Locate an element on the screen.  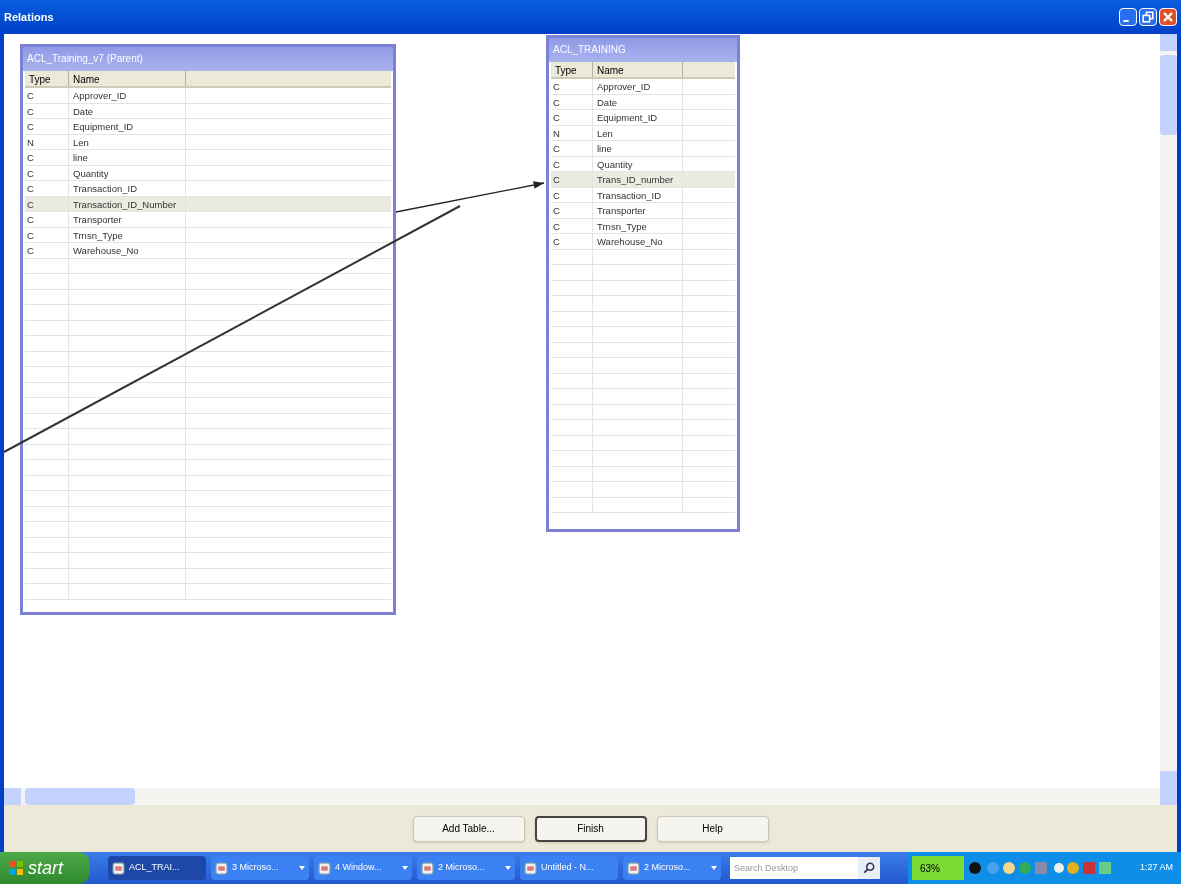
restore-icon is located at coordinates (1148, 17).